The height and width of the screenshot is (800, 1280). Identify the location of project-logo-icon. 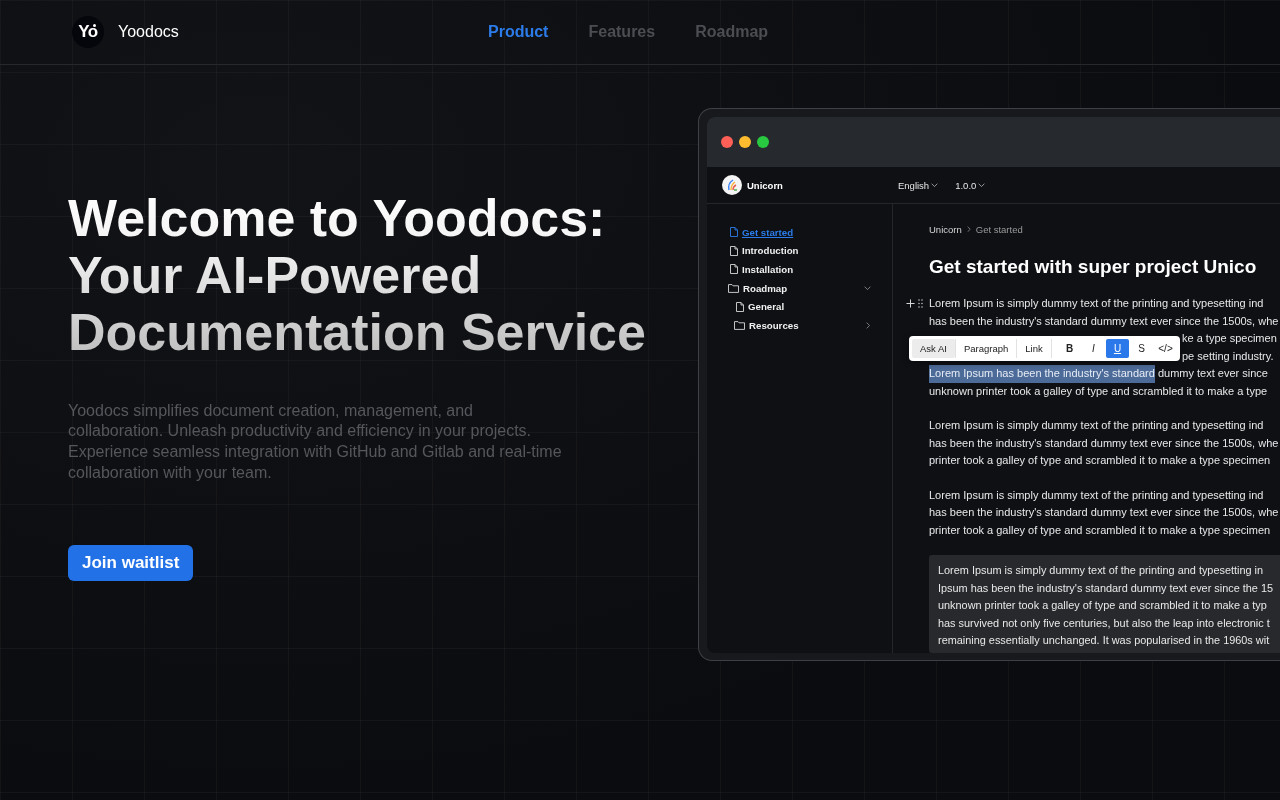
(732, 185).